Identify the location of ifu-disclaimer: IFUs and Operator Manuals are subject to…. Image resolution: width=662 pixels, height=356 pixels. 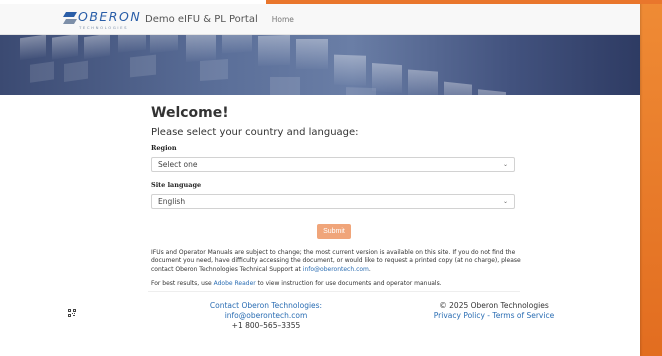
(336, 261).